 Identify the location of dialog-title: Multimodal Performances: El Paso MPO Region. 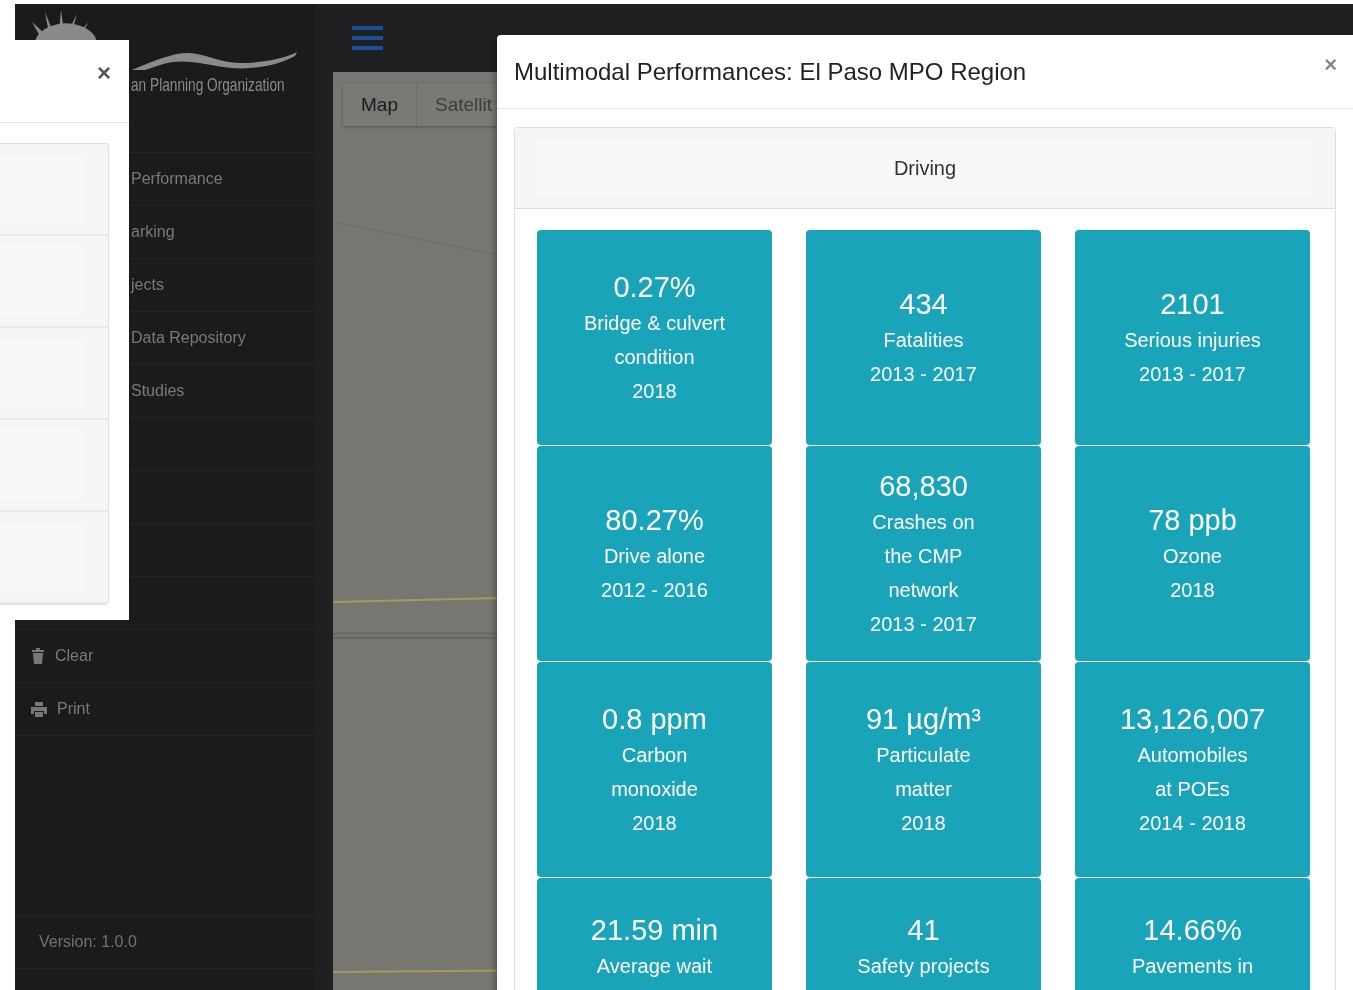
(770, 71).